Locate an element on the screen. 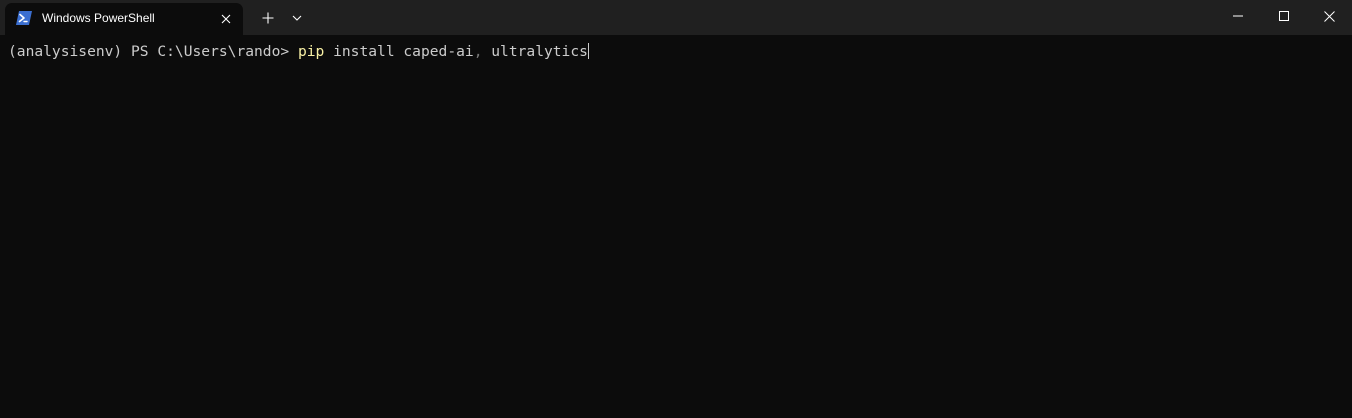 The image size is (1352, 418). maximize-icon is located at coordinates (1284, 16).